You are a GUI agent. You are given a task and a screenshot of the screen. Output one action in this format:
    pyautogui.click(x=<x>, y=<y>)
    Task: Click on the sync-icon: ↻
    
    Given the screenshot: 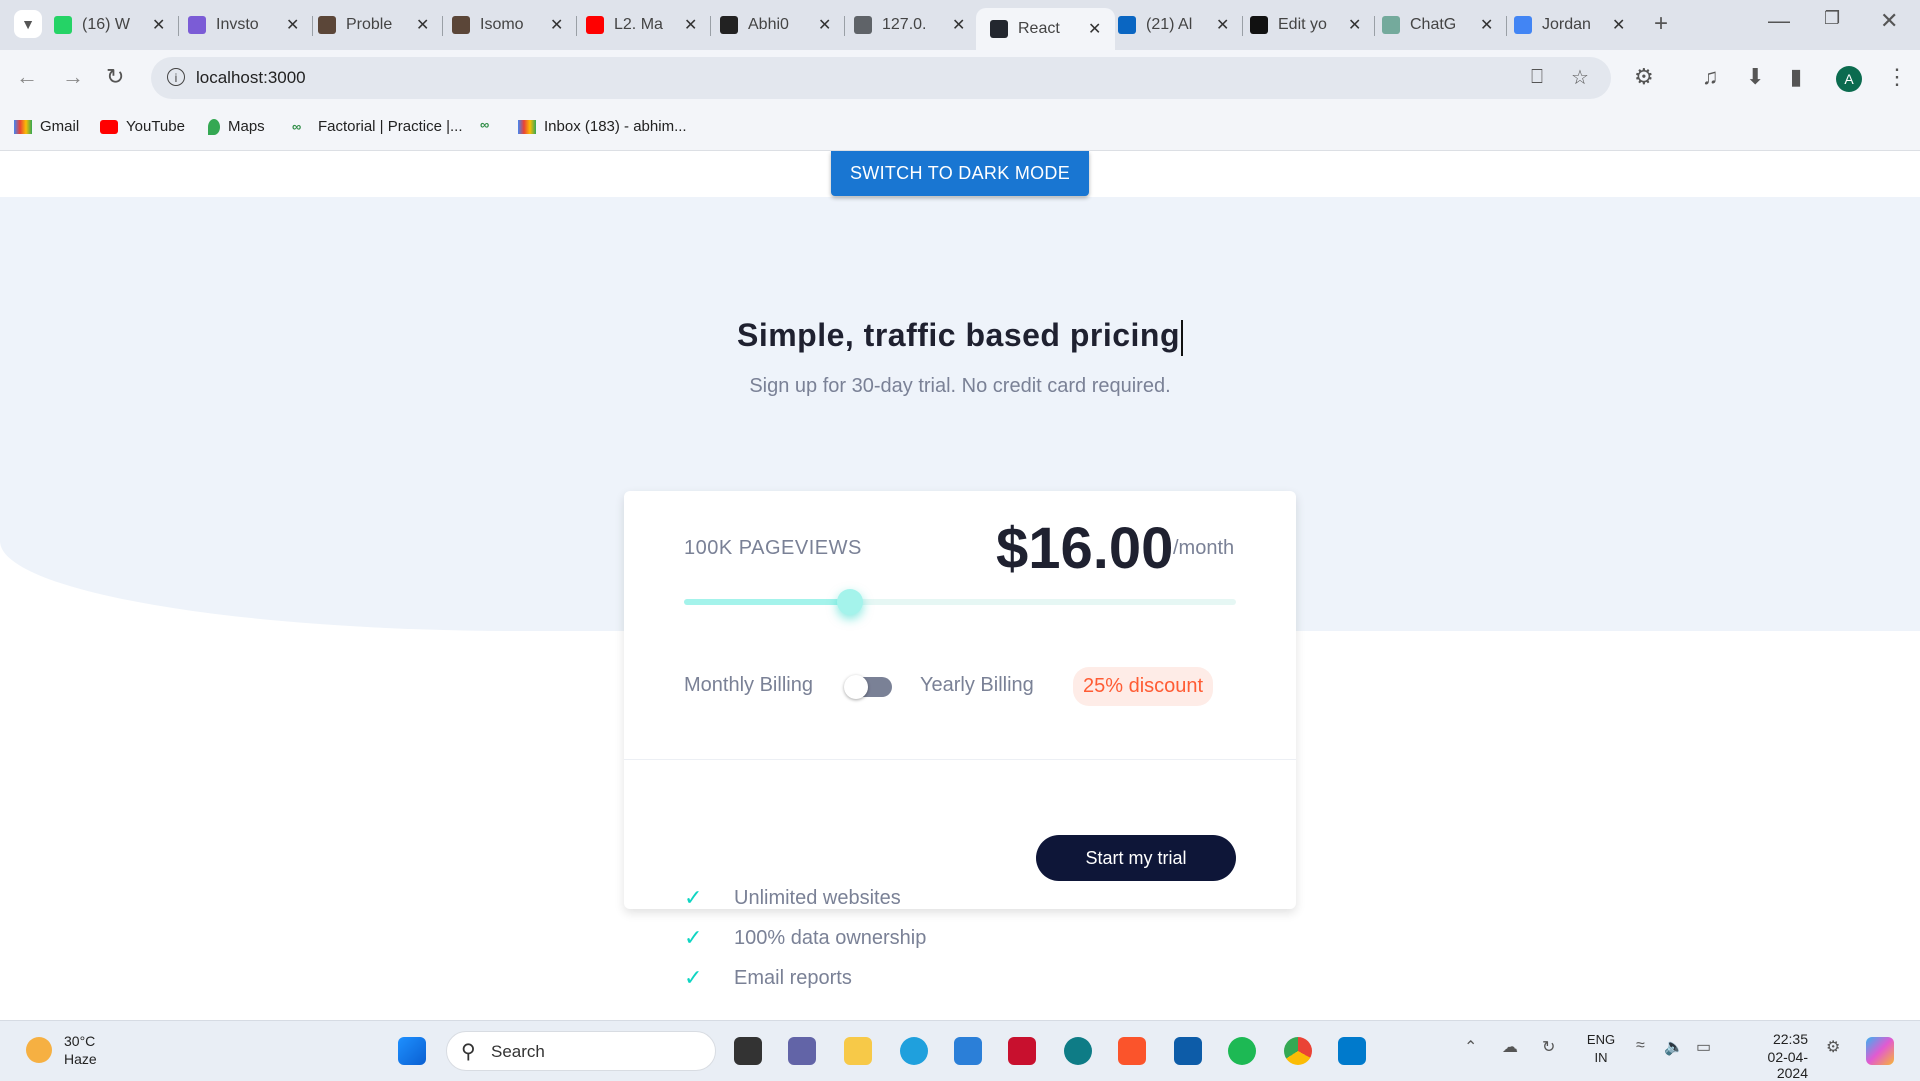 What is the action you would take?
    pyautogui.click(x=1548, y=1047)
    